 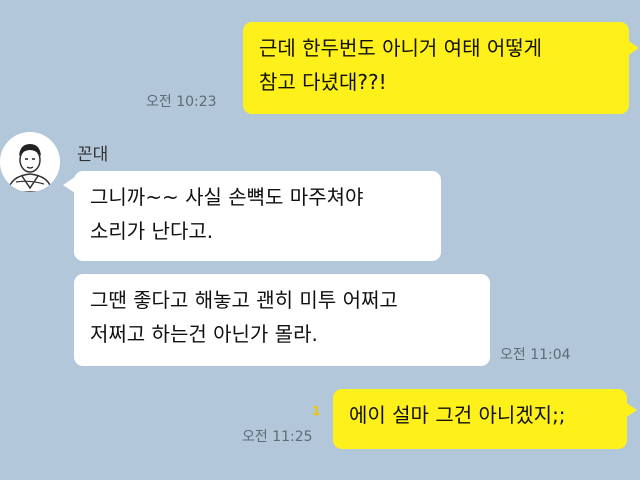 I want to click on message-text-line: 참고 다녔대??!, so click(x=323, y=82).